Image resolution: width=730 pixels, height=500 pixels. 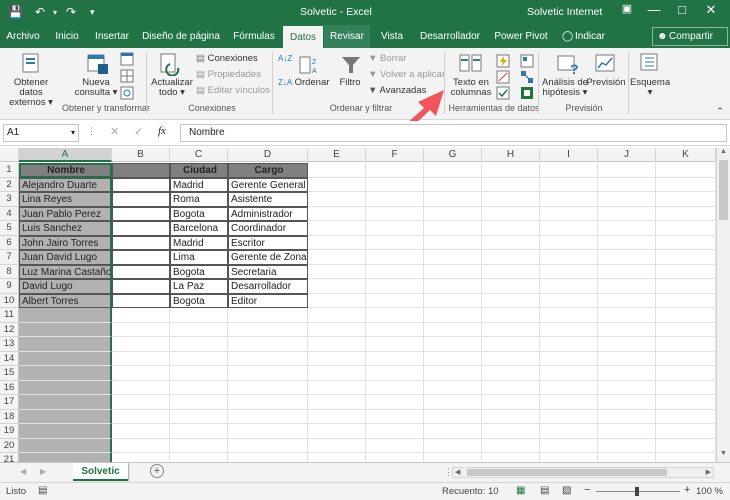 What do you see at coordinates (65, 373) in the screenshot?
I see `cell-a15` at bounding box center [65, 373].